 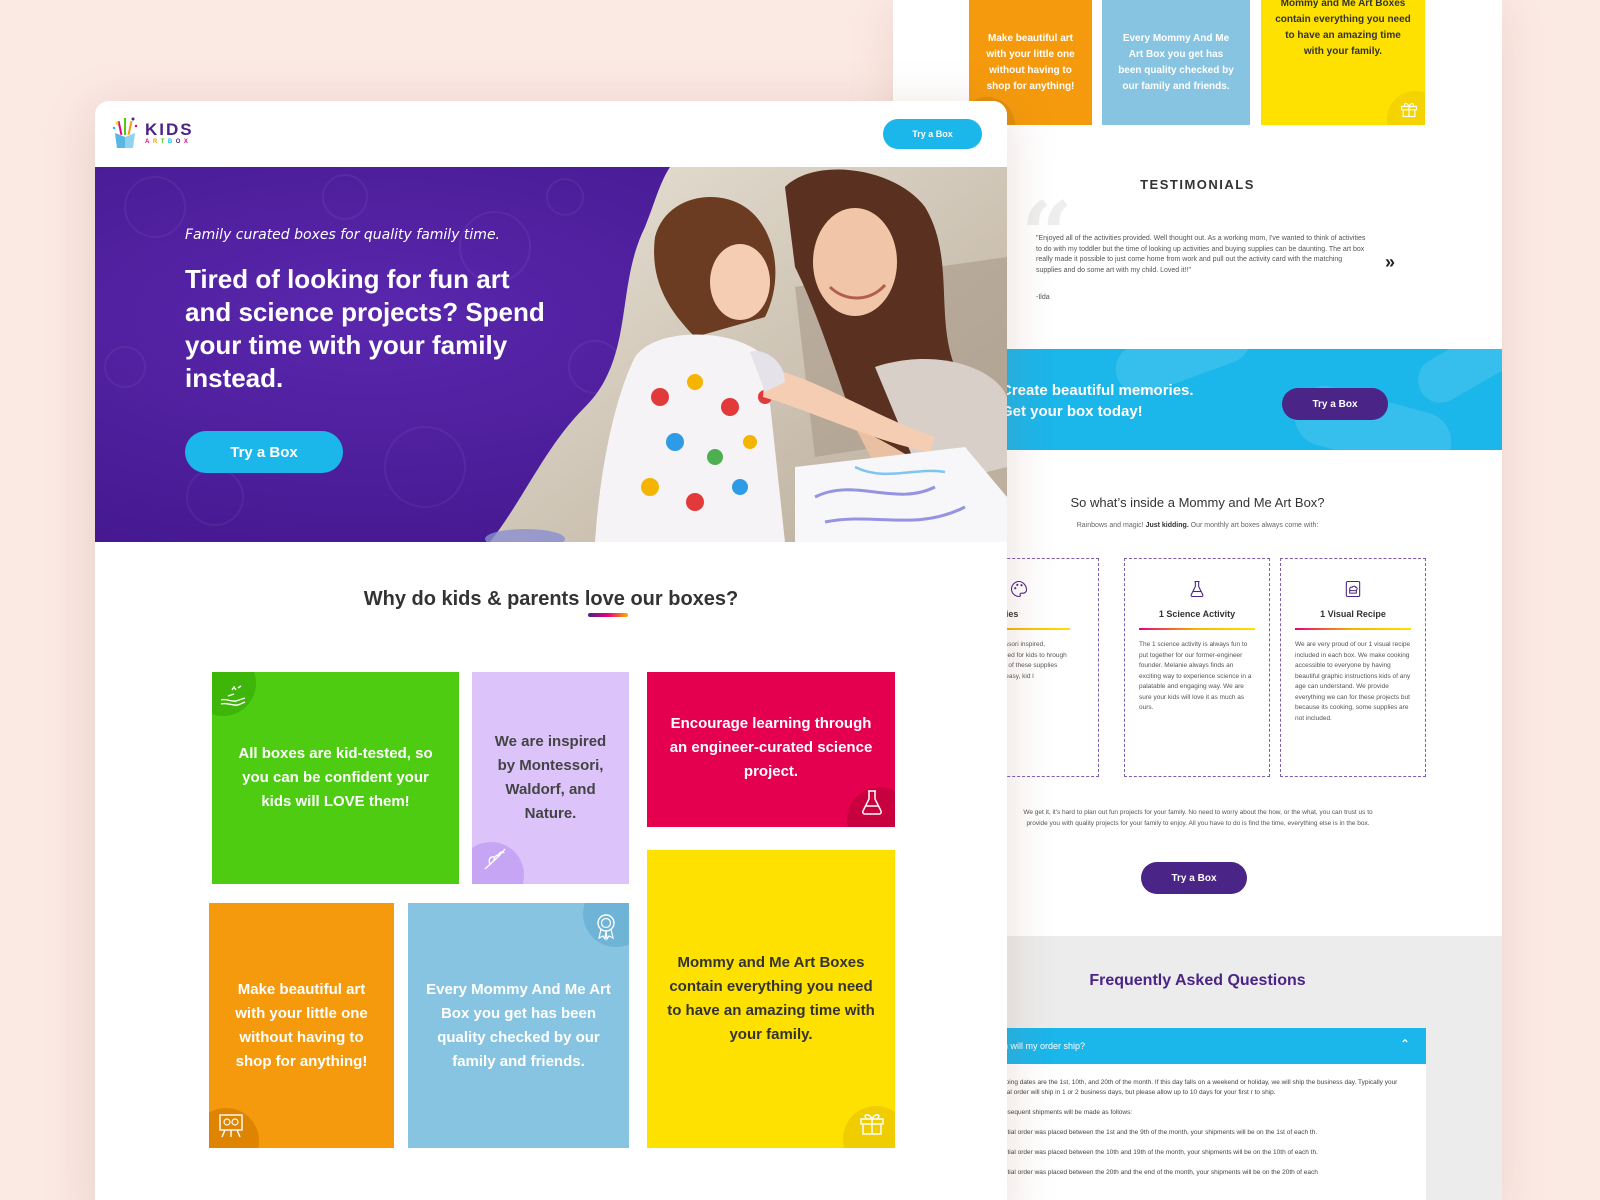 I want to click on testimonial-next-icon: », so click(x=1390, y=262).